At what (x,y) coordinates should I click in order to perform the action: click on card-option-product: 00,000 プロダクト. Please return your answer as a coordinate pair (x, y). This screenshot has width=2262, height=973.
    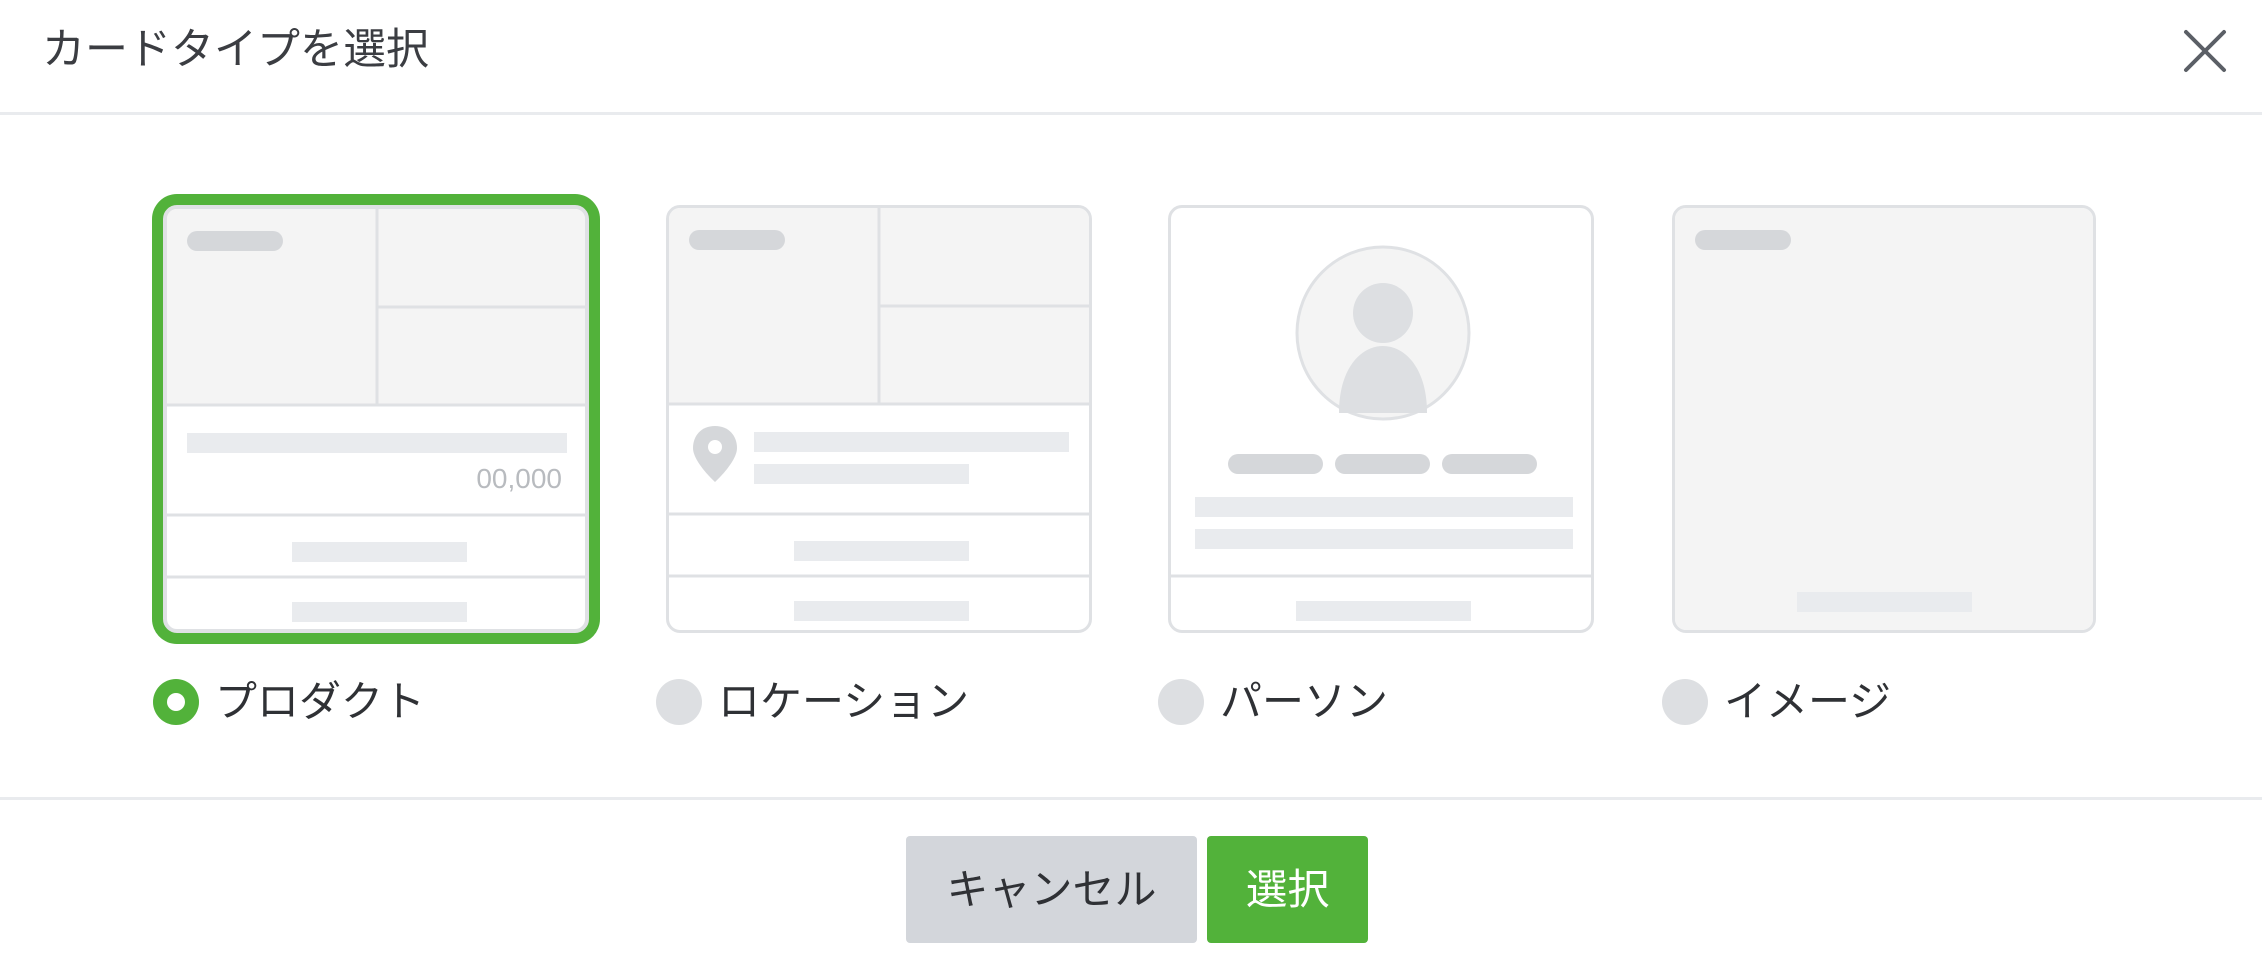
    Looking at the image, I should click on (383, 420).